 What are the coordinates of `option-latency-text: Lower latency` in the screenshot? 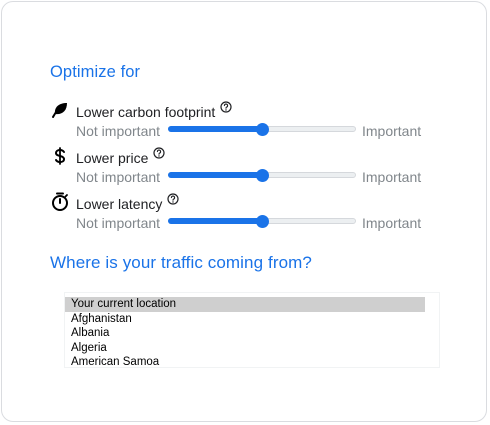 It's located at (119, 204).